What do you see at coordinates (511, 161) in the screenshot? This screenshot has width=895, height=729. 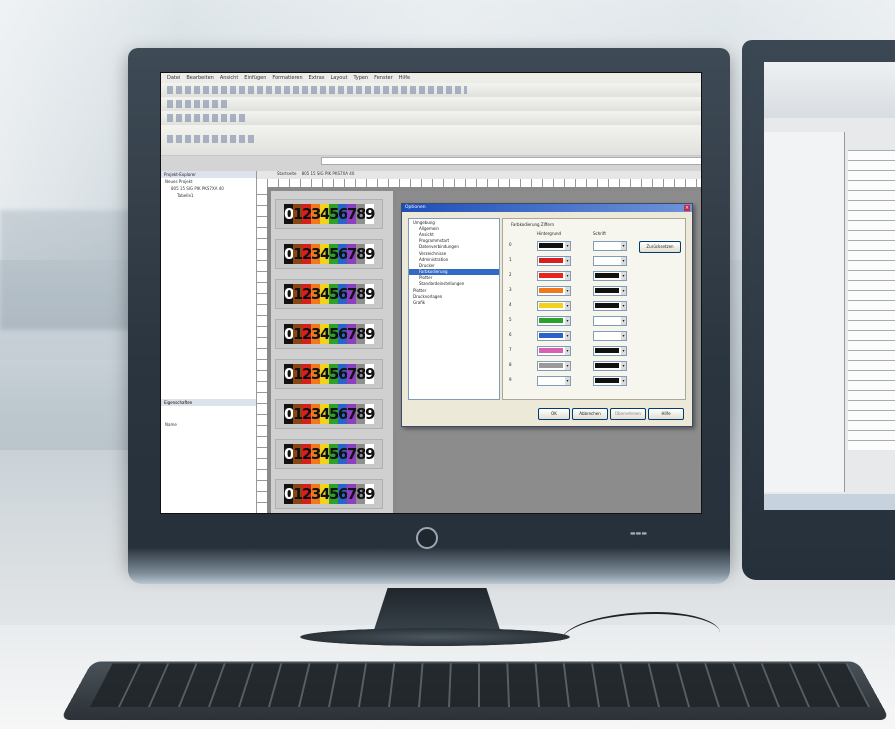 I see `formula-bar` at bounding box center [511, 161].